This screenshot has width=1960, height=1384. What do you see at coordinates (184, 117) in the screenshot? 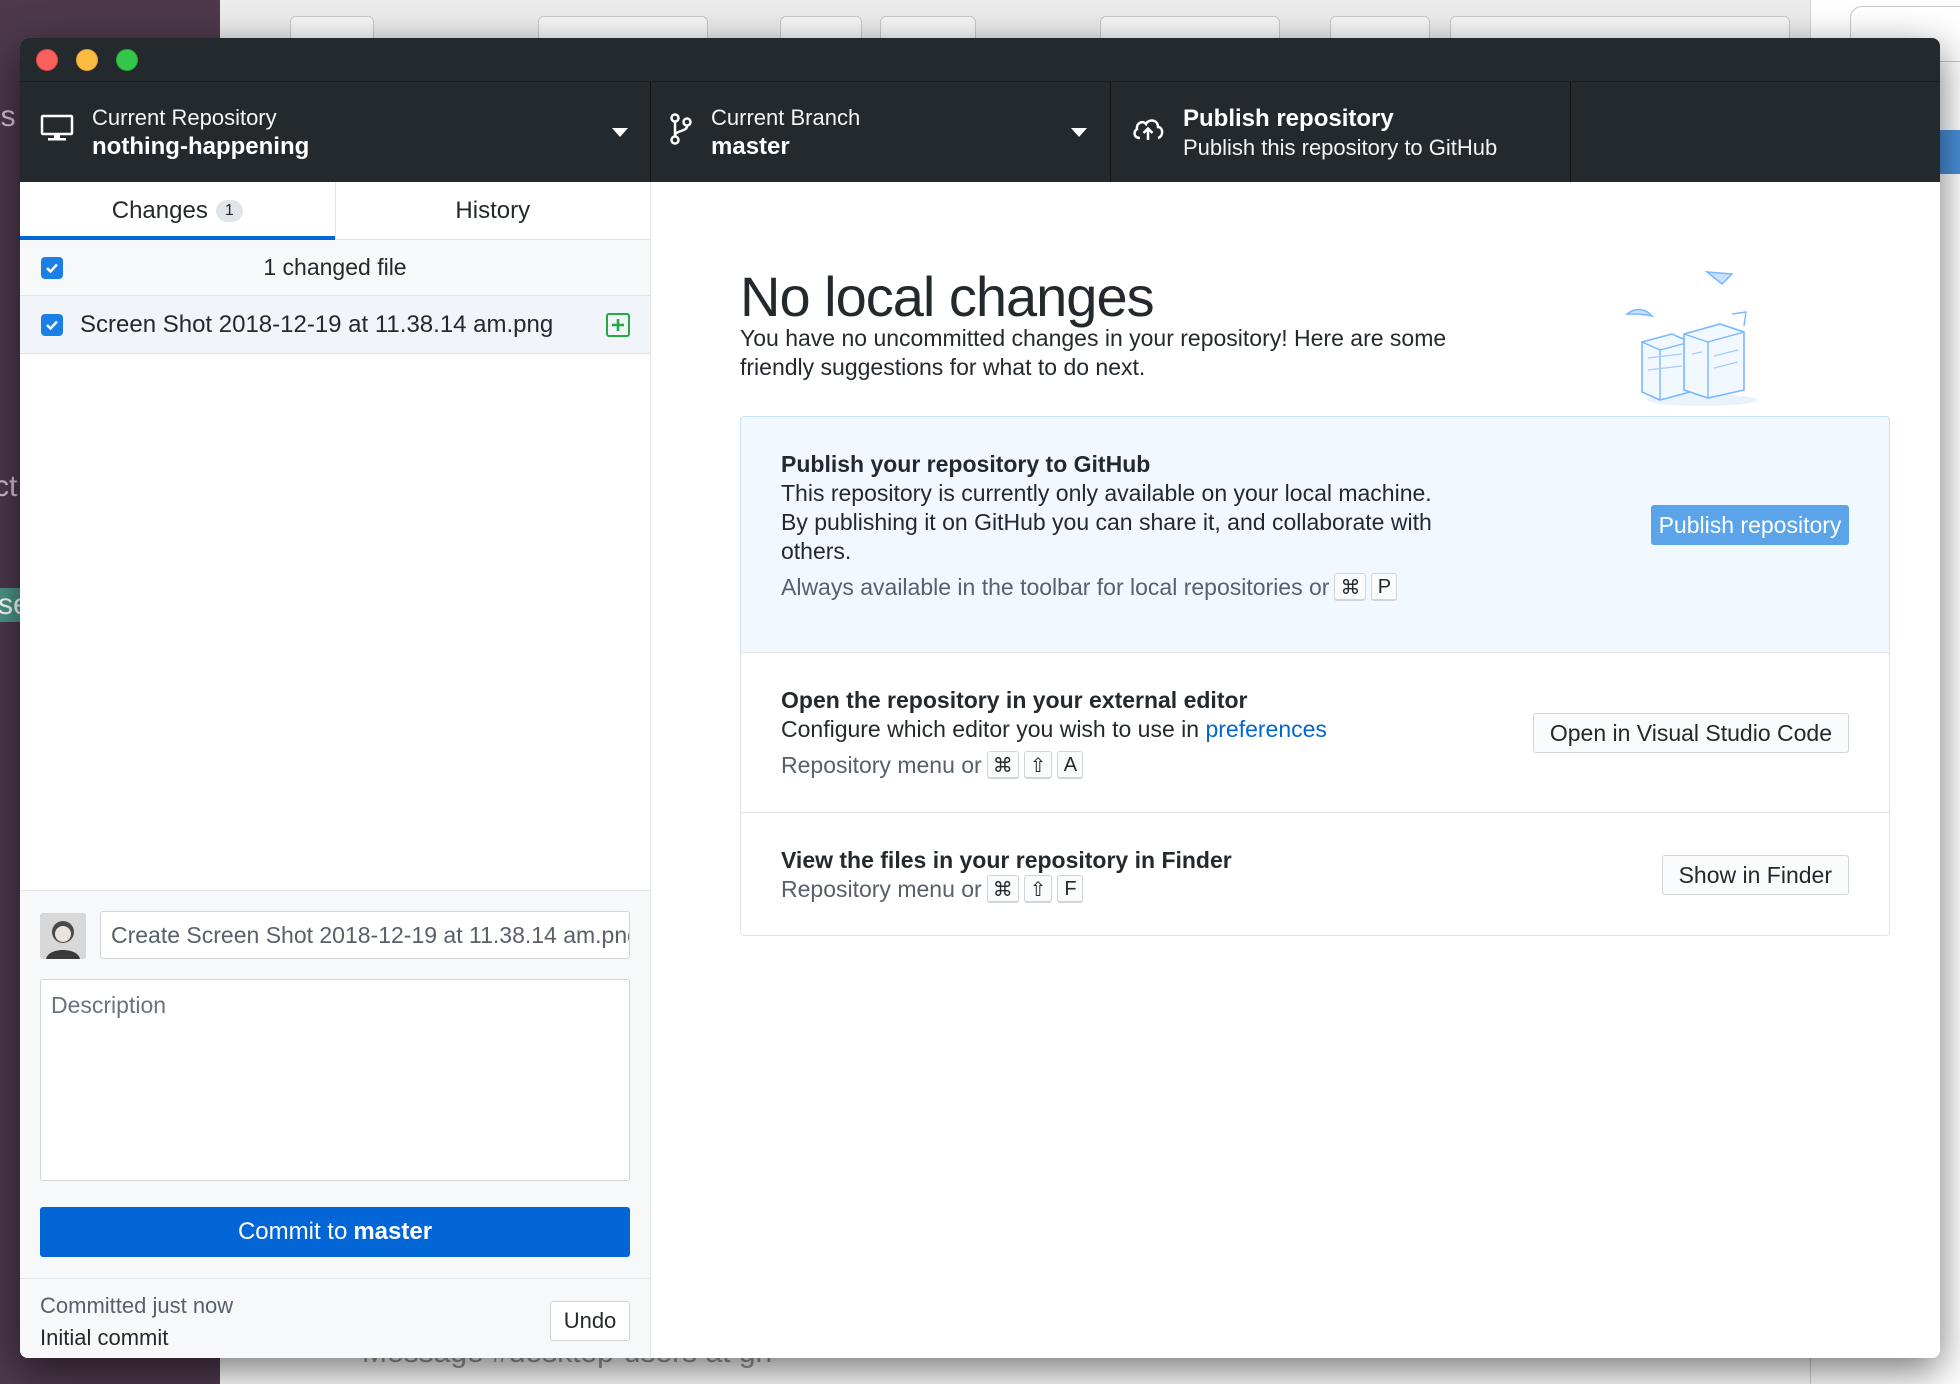
I see `repository-label: Current Repository` at bounding box center [184, 117].